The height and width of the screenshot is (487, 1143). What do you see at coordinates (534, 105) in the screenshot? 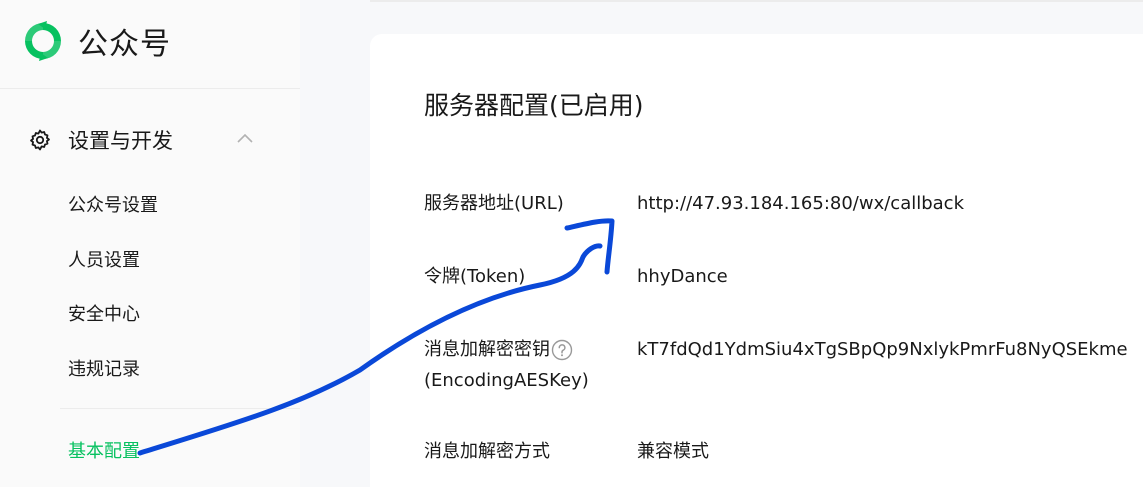
I see `section-title: 服务器配置(已启用)` at bounding box center [534, 105].